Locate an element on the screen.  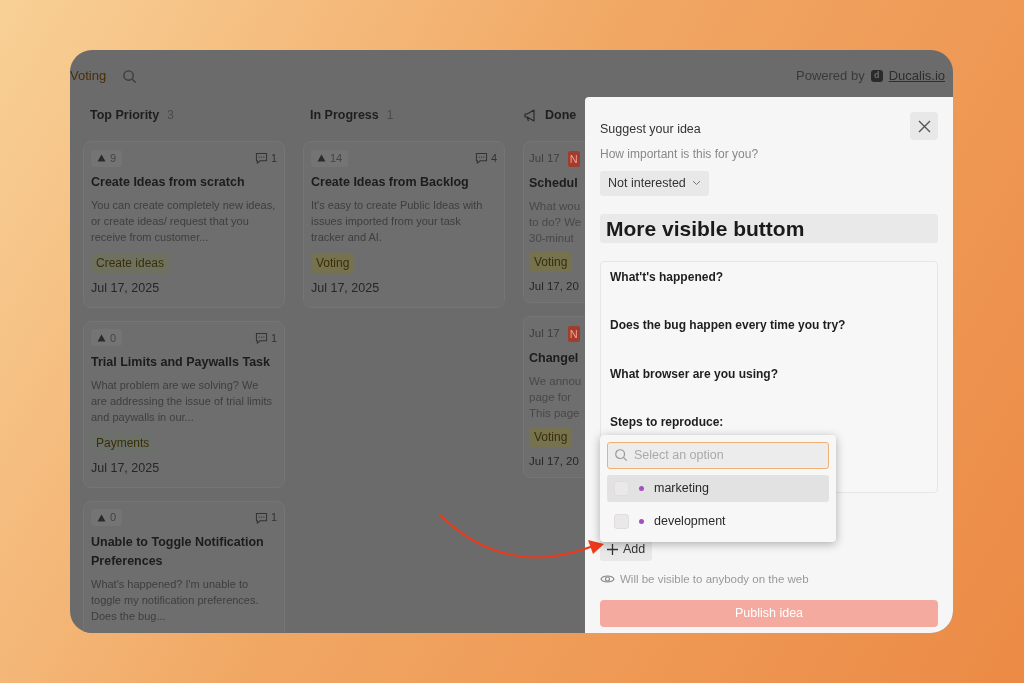
importance-label: How important is this for you? is located at coordinates (679, 154).